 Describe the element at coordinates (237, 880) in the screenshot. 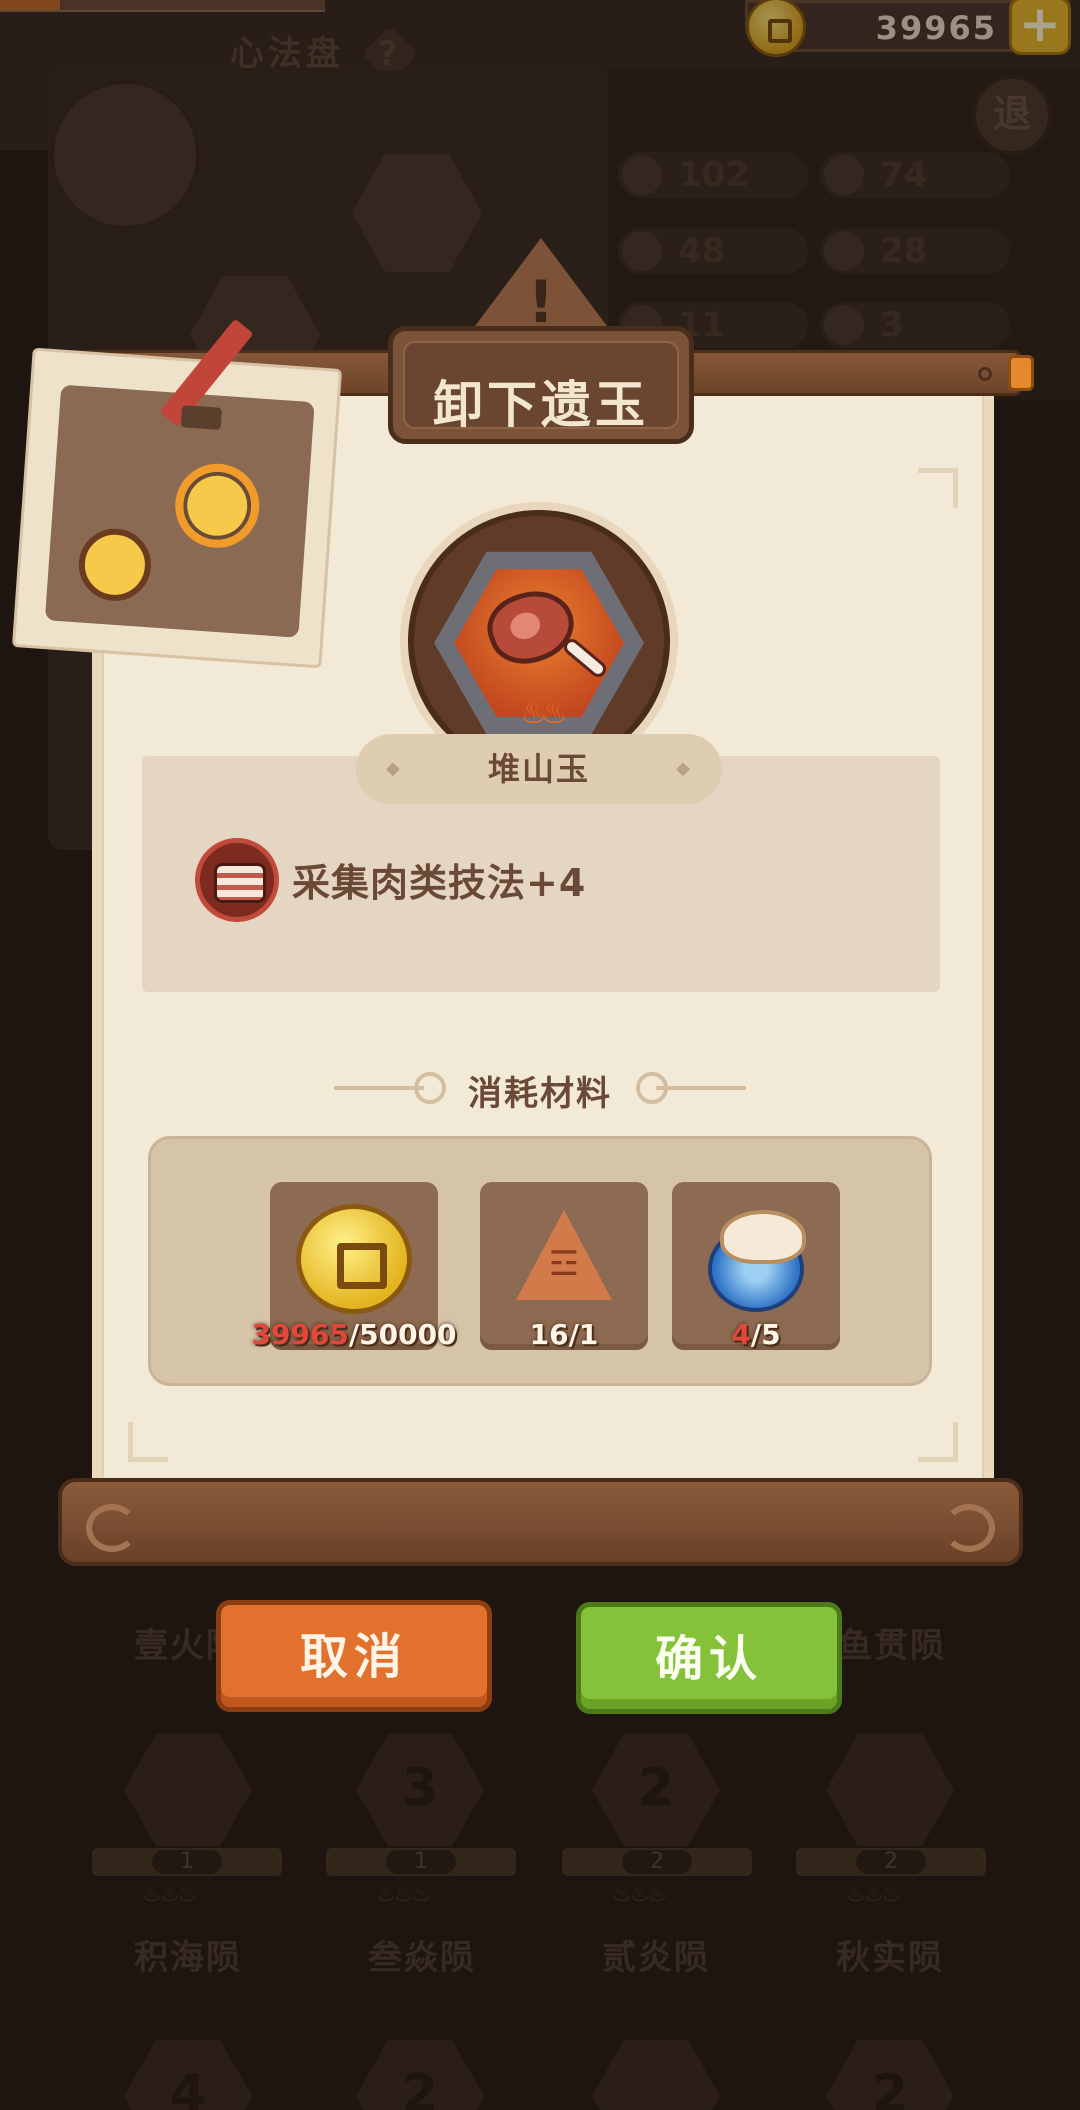

I see `meat-skill-icon` at that location.